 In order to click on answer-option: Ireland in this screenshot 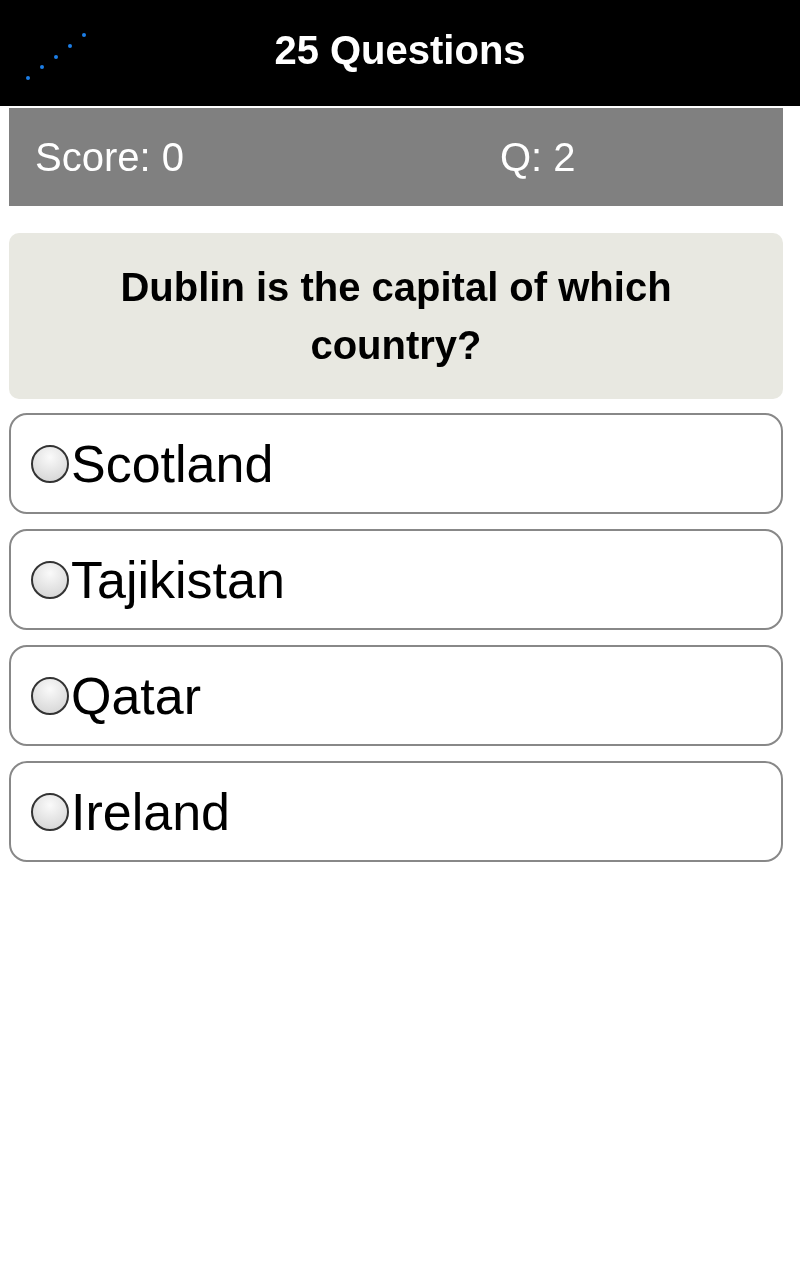, I will do `click(396, 811)`.